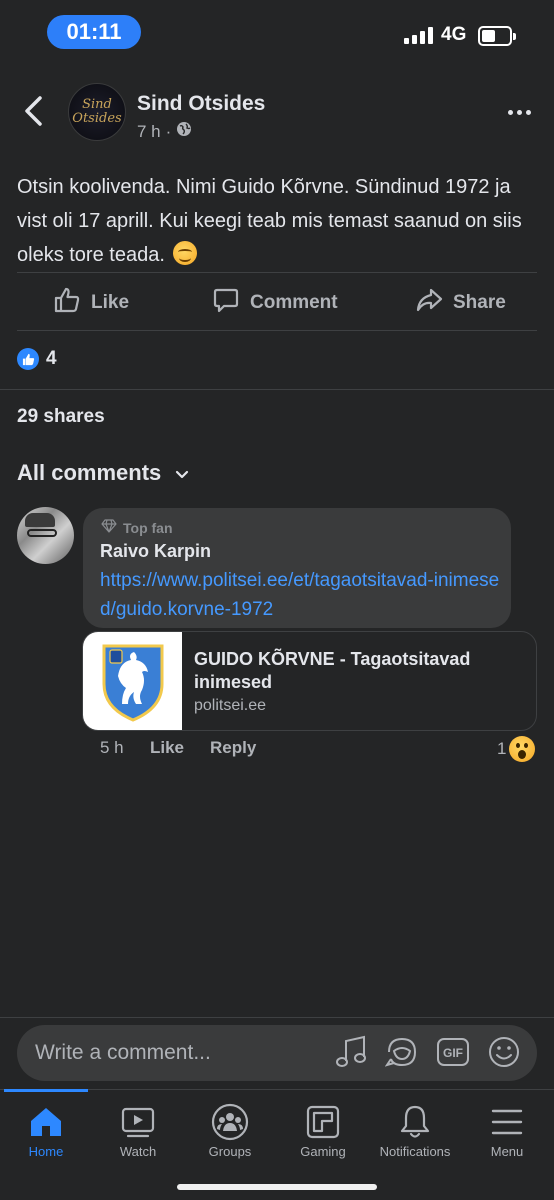 The width and height of the screenshot is (554, 1200). I want to click on nav-groups-label: Groups, so click(230, 1151).